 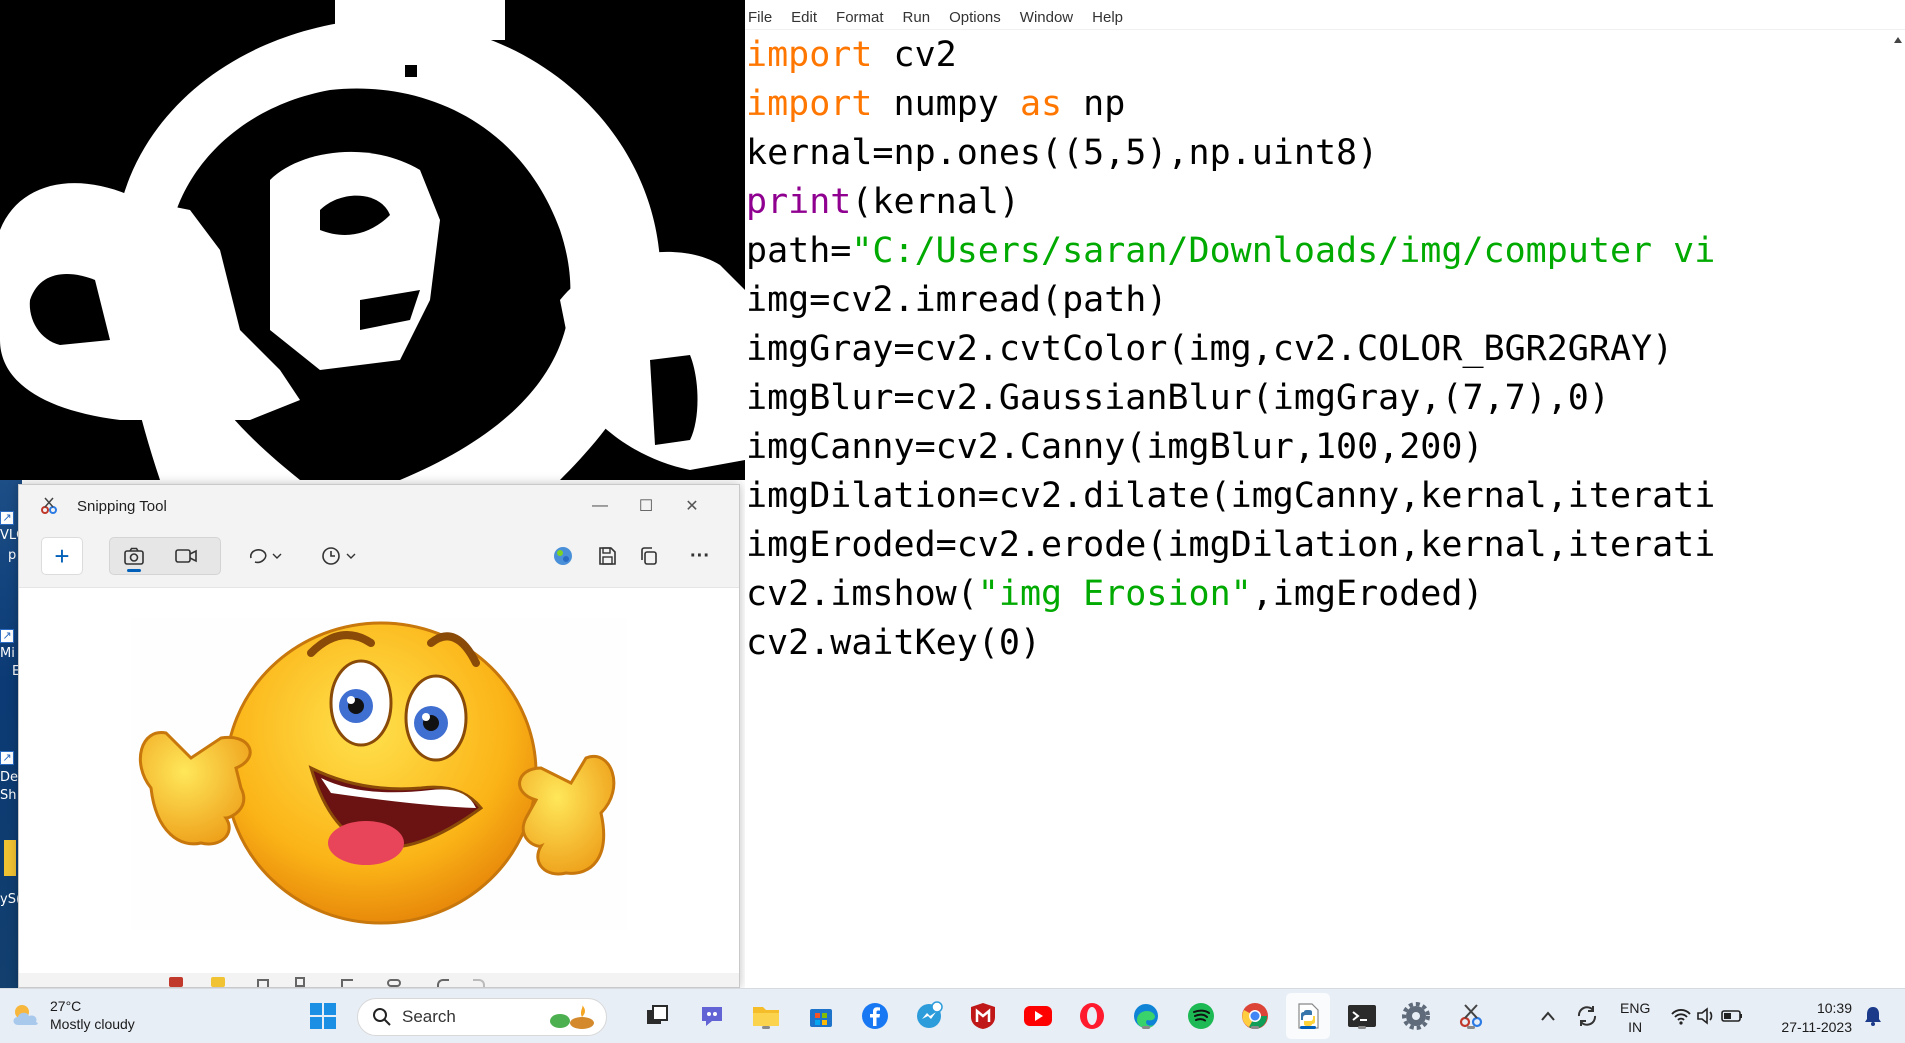 I want to click on language-code: ENG, so click(x=1635, y=1008).